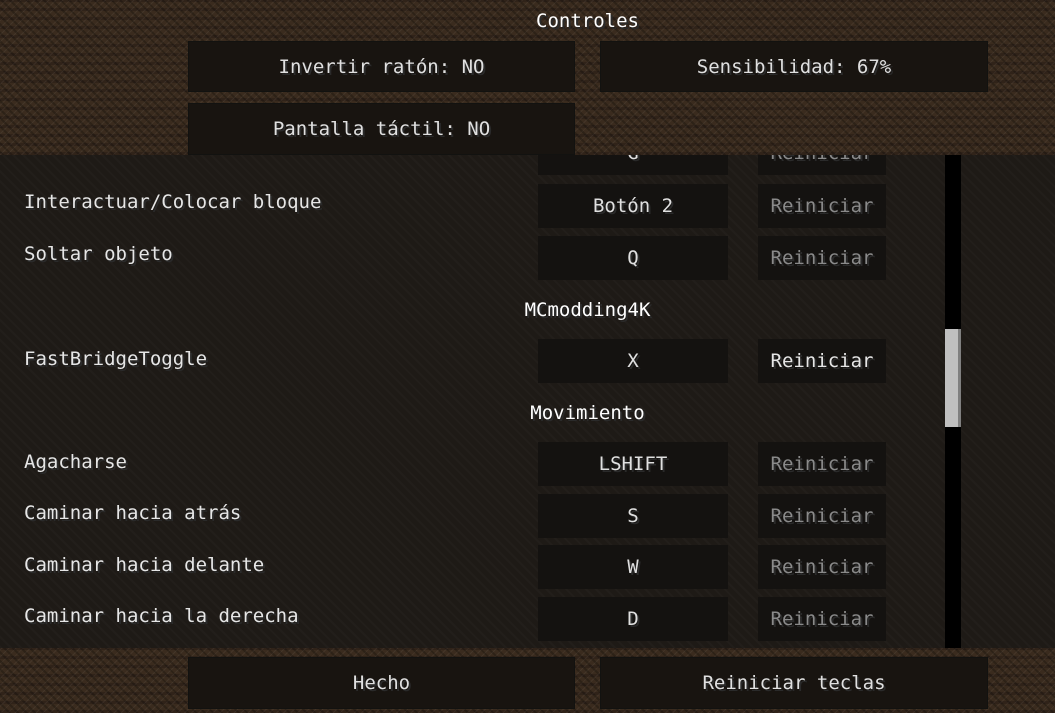 The width and height of the screenshot is (1055, 713). I want to click on key-button: D, so click(633, 619).